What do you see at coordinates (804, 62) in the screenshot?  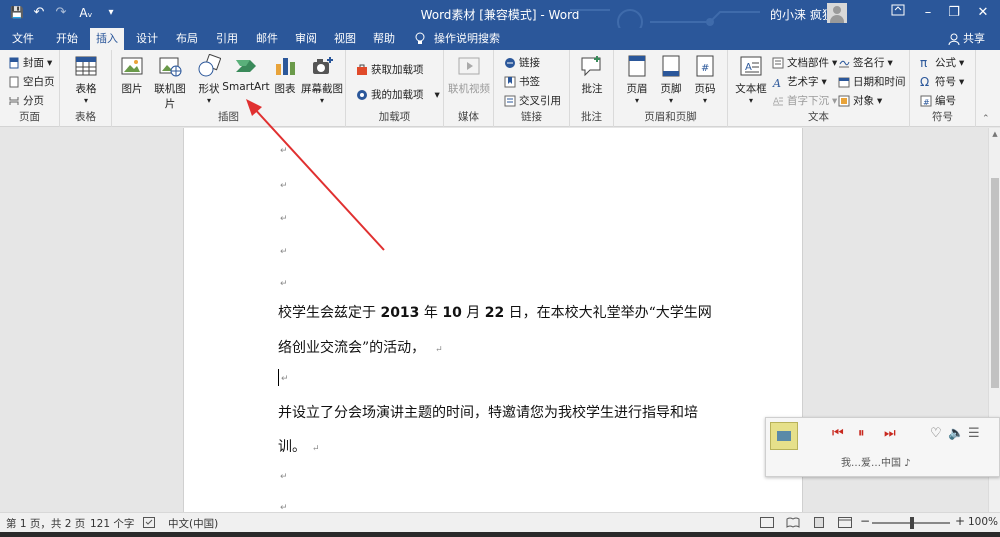 I see `quick-parts-button: 文档部件 ▾` at bounding box center [804, 62].